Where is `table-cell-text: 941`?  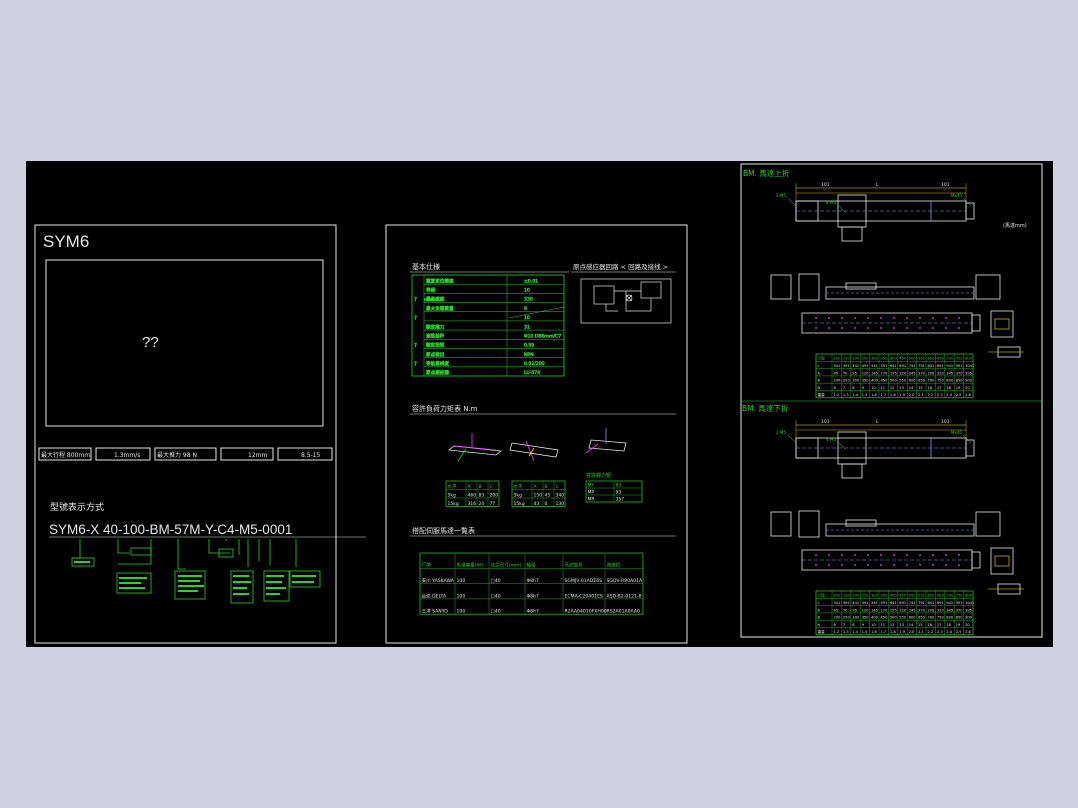
table-cell-text: 941 is located at coordinates (949, 603).